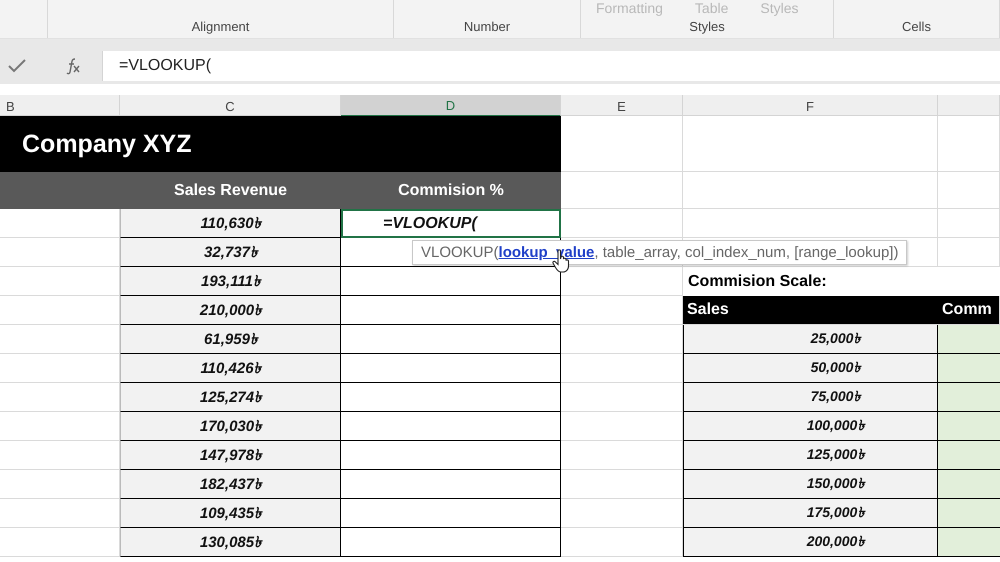 The image size is (1000, 562). I want to click on active-cell: =VLOOKUP(, so click(451, 223).